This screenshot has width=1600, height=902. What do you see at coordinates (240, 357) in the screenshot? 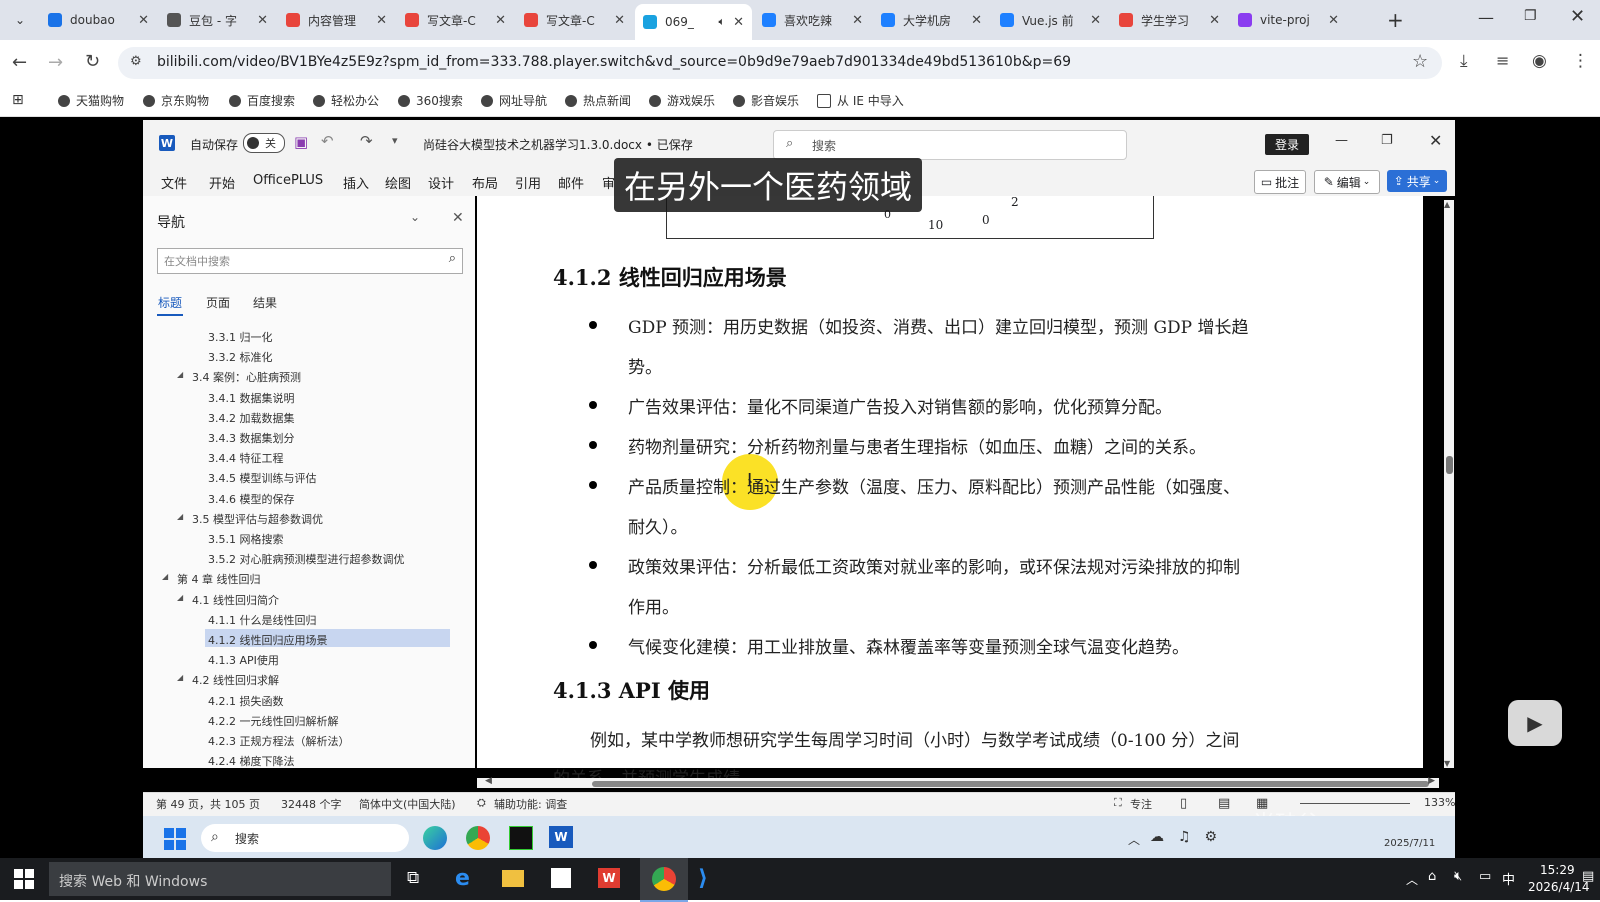
I see `nav-heading-item: 3.3.2 标准化` at bounding box center [240, 357].